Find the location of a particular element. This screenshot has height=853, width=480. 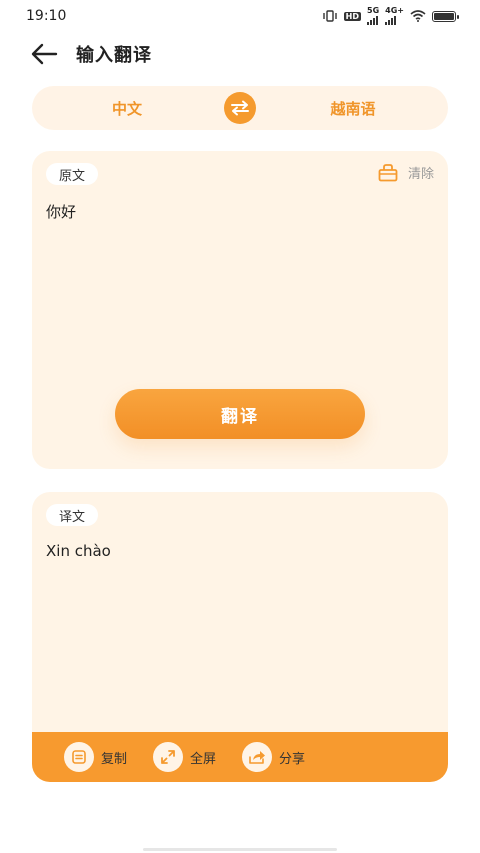

signal-4g-icon: 4G+ is located at coordinates (394, 16).